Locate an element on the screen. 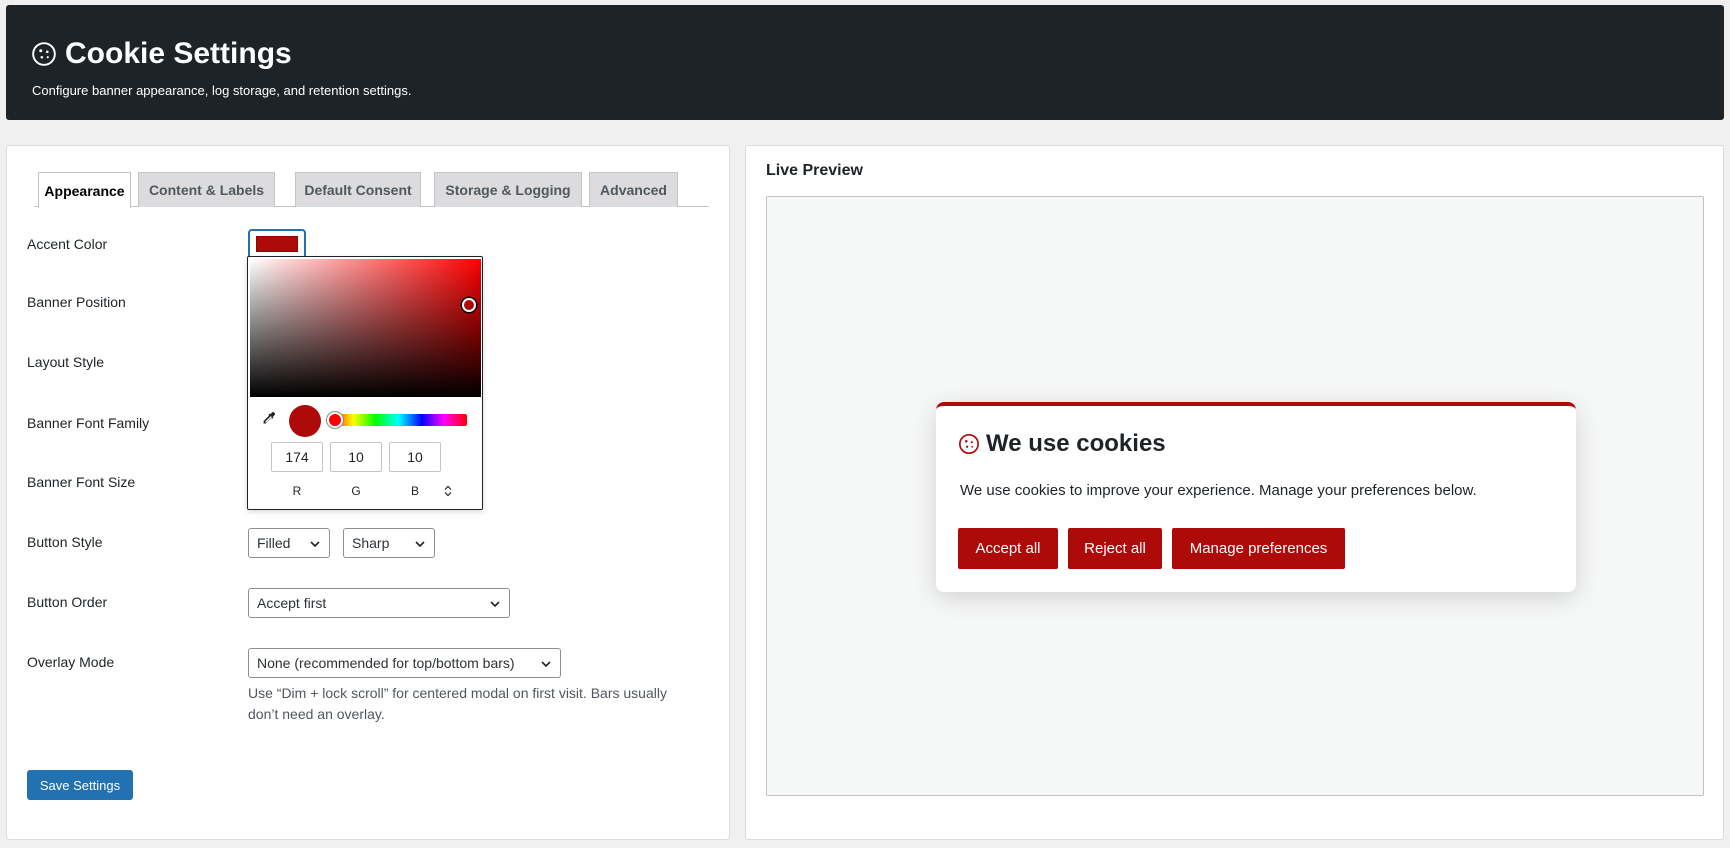 This screenshot has height=848, width=1730. color-preview-swatch is located at coordinates (305, 421).